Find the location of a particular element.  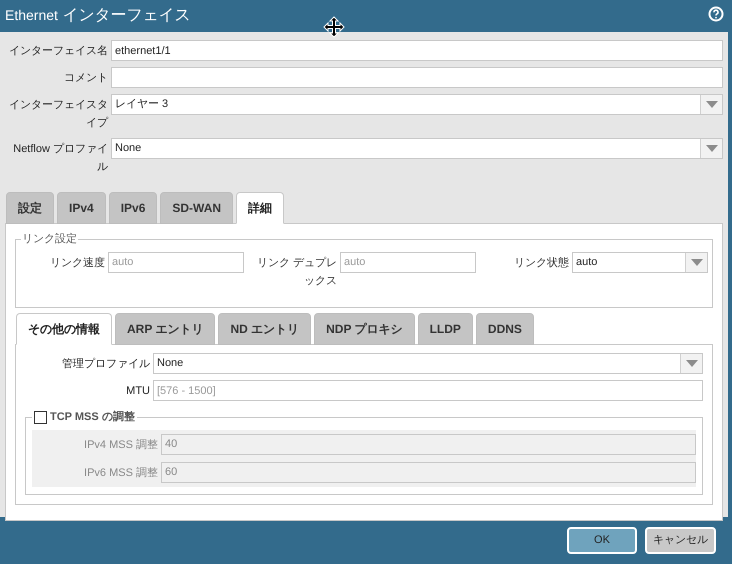

field-label: MTU is located at coordinates (137, 391).